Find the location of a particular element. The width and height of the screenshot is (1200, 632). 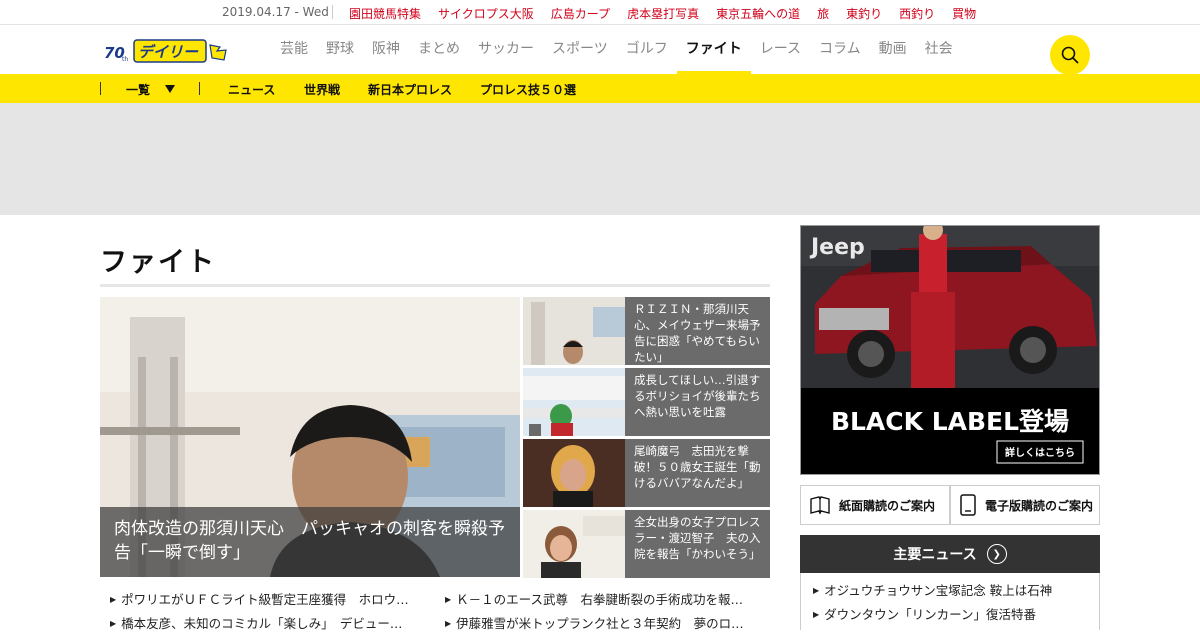

svg-text: th is located at coordinates (125, 59).